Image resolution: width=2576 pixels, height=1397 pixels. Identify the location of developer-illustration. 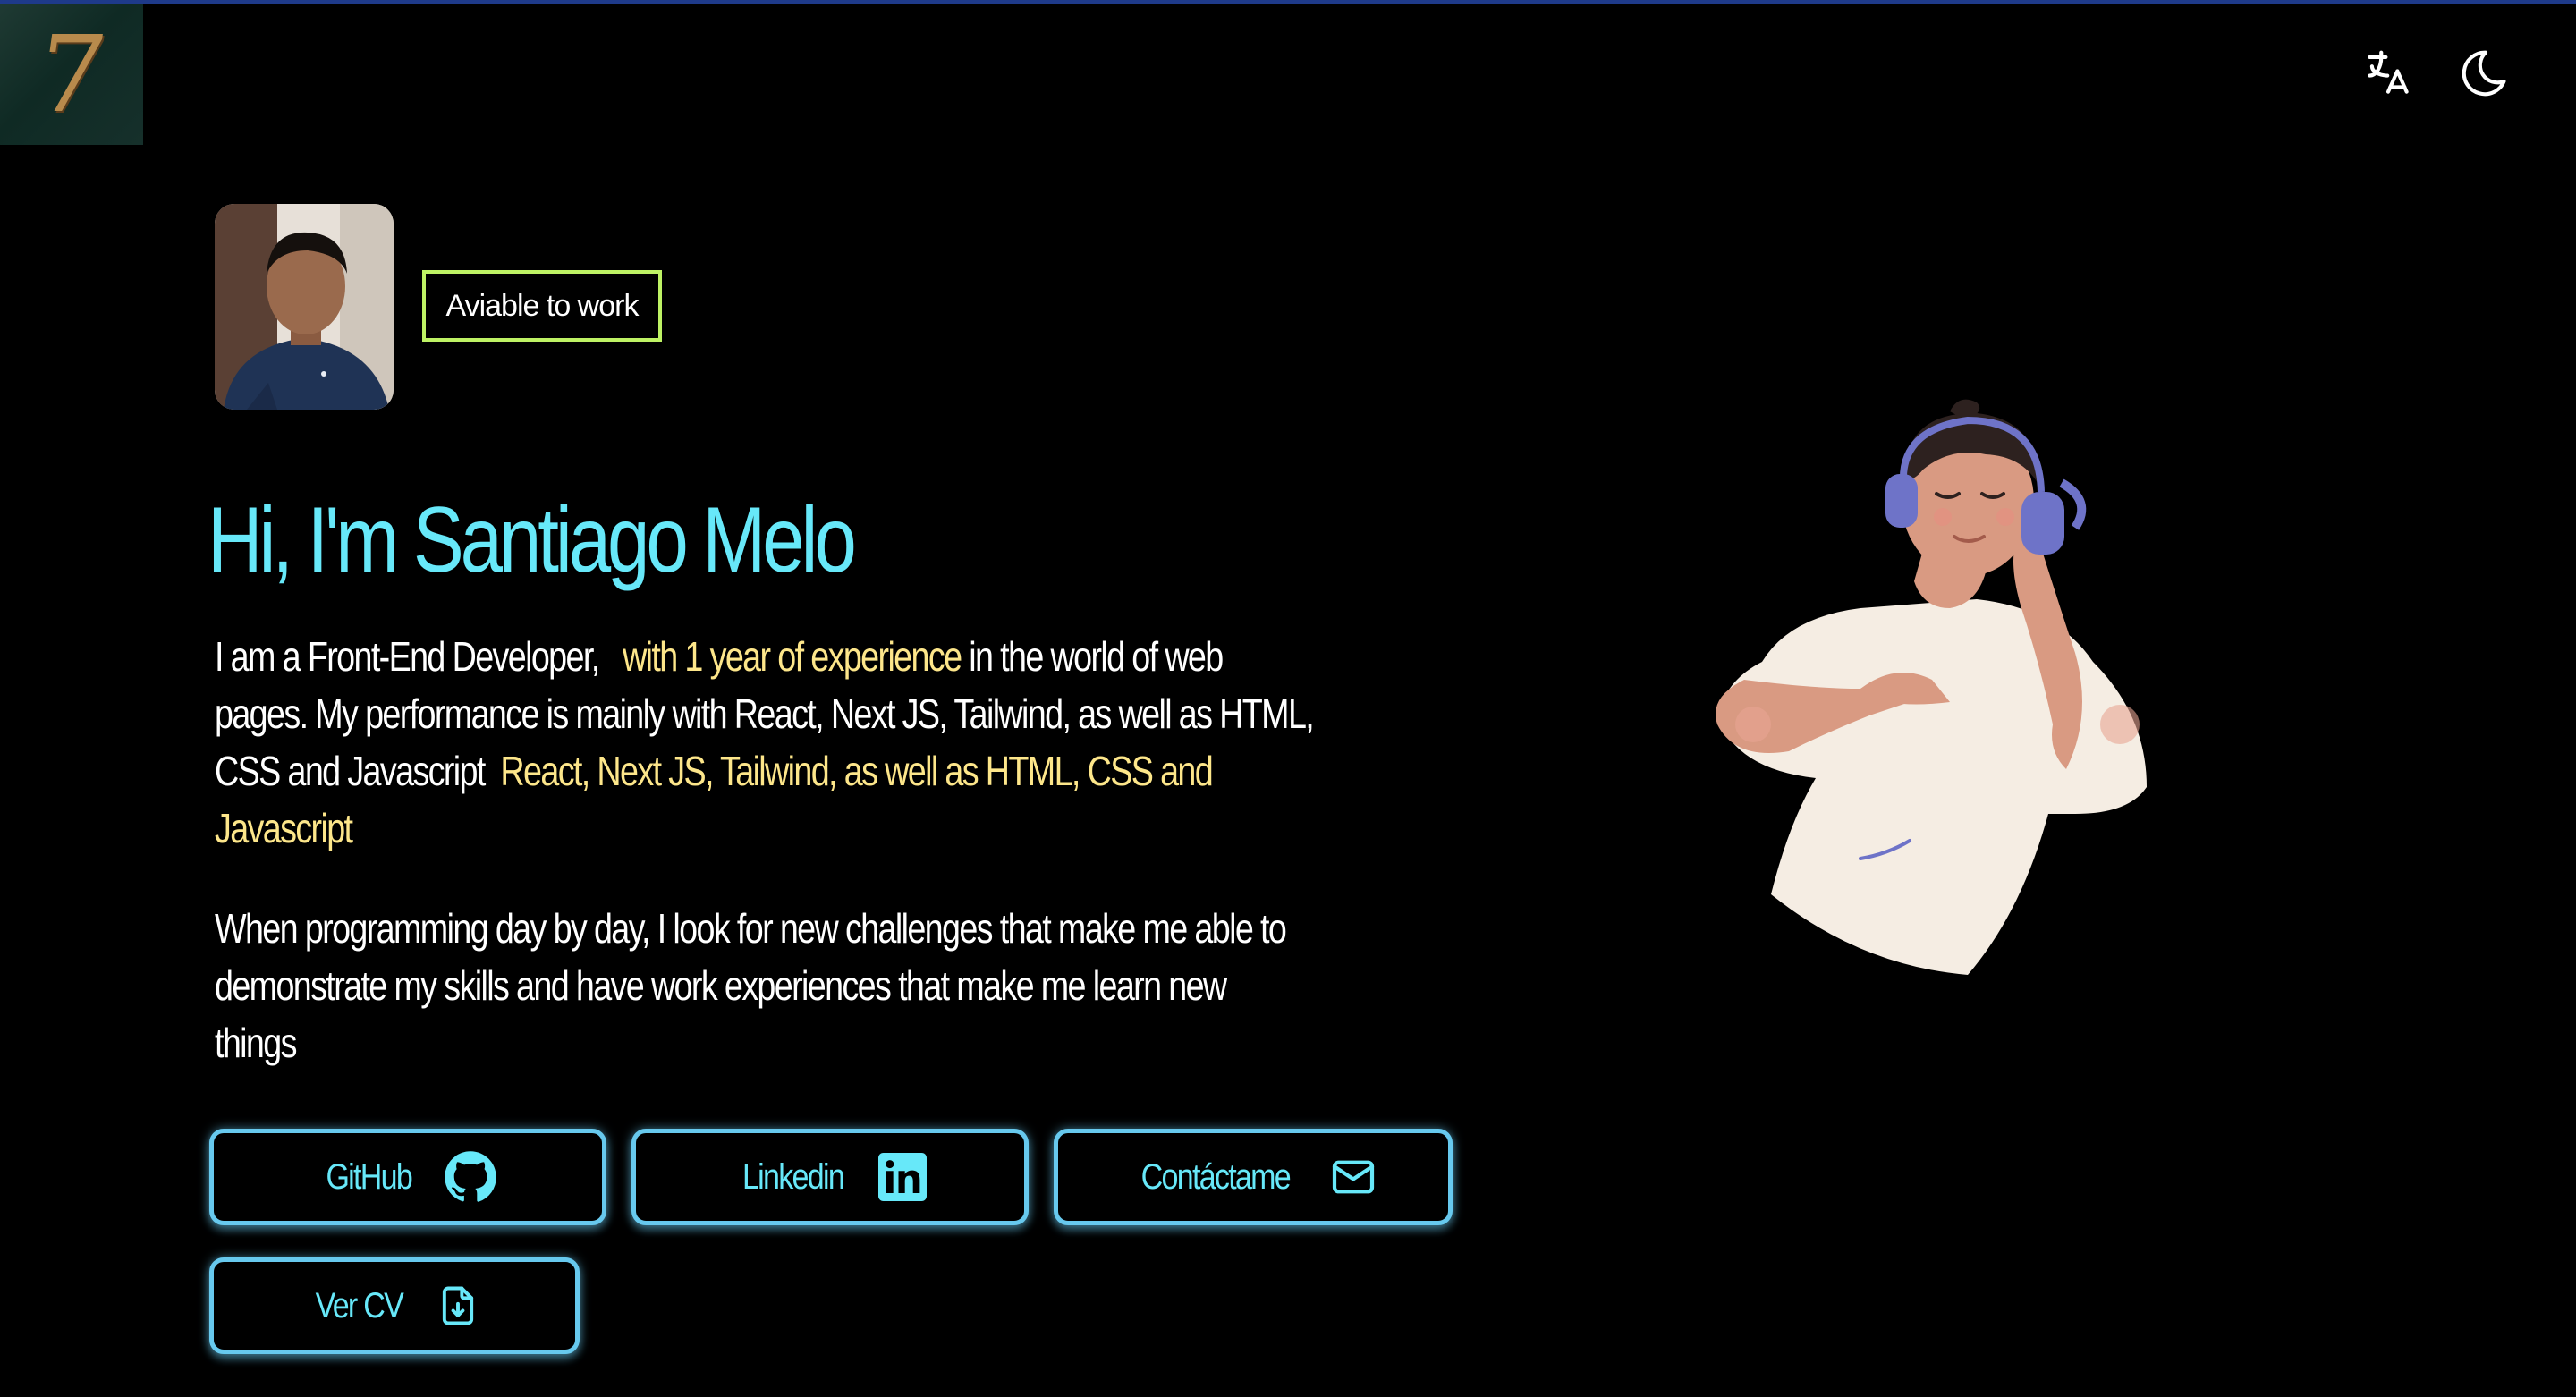
(1932, 689).